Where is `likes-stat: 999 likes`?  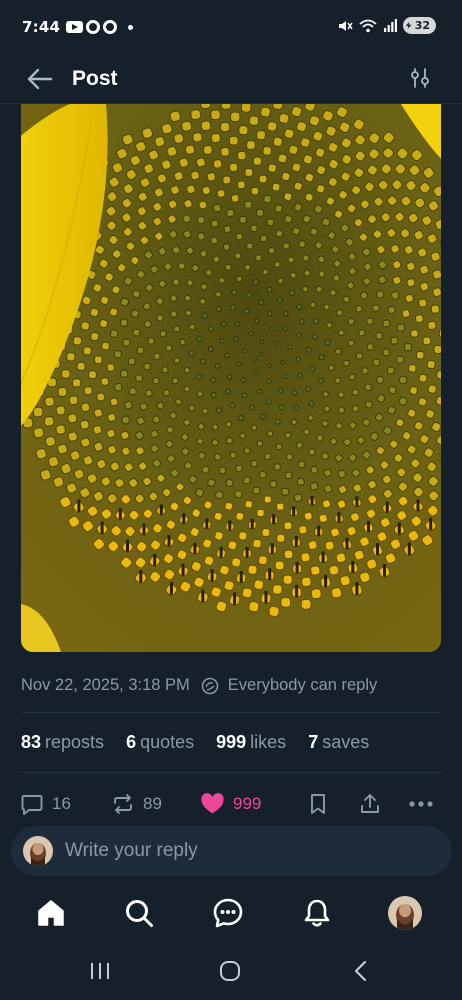
likes-stat: 999 likes is located at coordinates (251, 742).